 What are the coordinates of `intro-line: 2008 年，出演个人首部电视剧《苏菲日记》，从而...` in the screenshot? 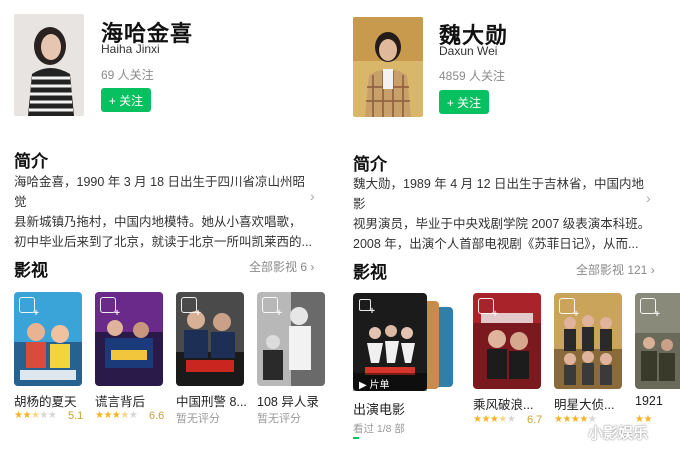 It's located at (496, 244).